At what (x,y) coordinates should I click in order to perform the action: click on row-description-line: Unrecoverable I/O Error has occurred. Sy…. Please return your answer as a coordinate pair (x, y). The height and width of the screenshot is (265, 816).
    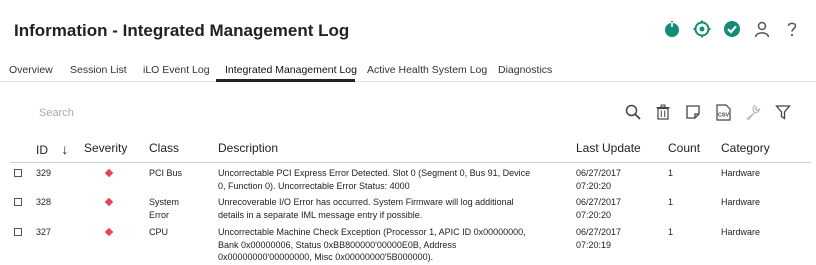
    Looking at the image, I should click on (366, 202).